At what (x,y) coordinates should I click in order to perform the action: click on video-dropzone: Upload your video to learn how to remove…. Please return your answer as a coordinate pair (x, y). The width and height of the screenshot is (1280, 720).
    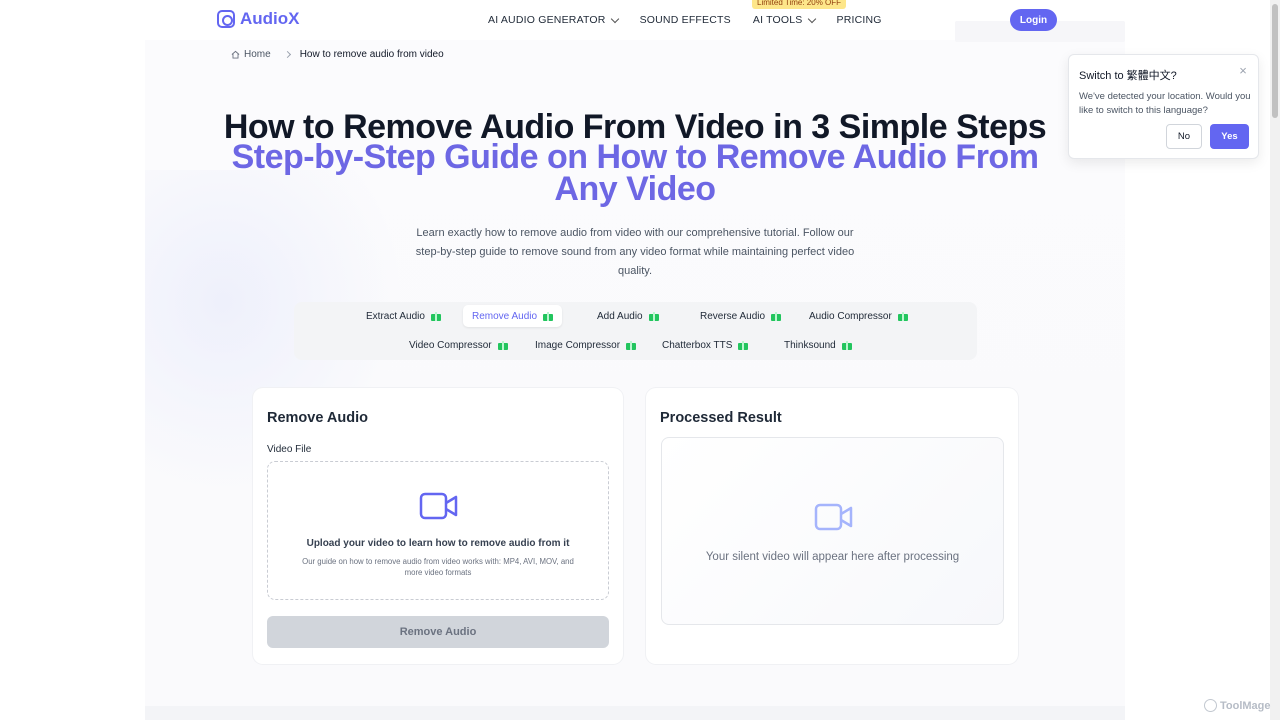
    Looking at the image, I should click on (438, 530).